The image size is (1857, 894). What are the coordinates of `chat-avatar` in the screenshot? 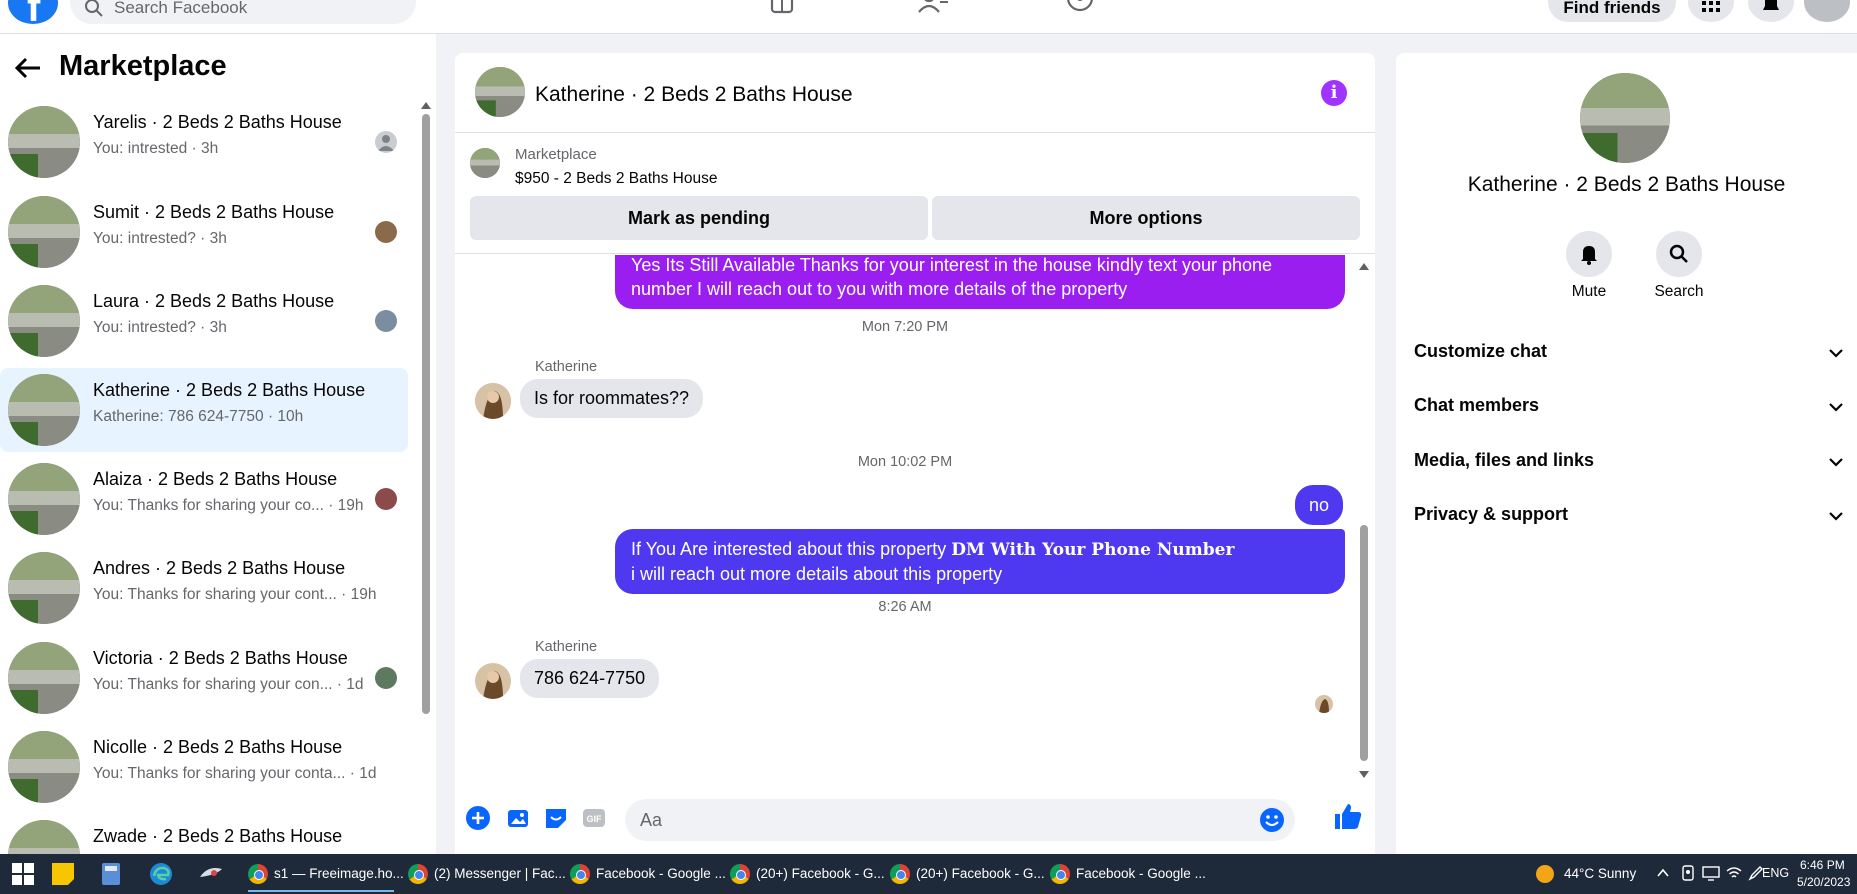 It's located at (500, 92).